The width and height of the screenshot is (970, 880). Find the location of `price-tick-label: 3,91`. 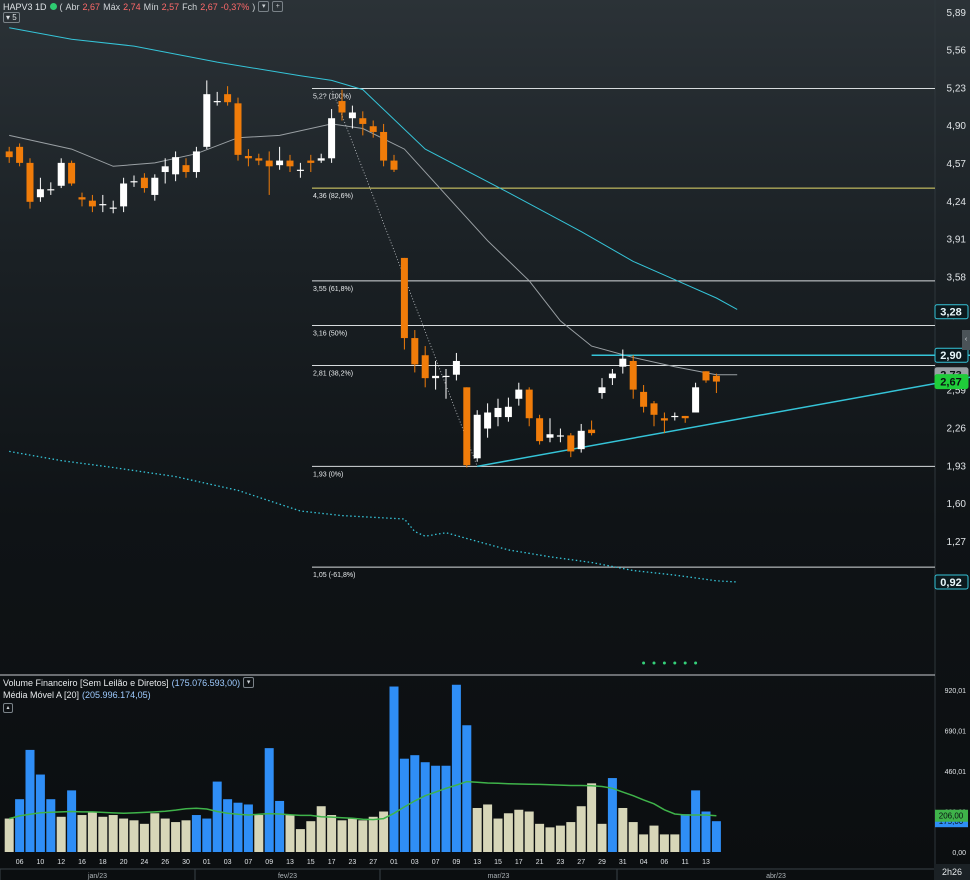

price-tick-label: 3,91 is located at coordinates (957, 240).